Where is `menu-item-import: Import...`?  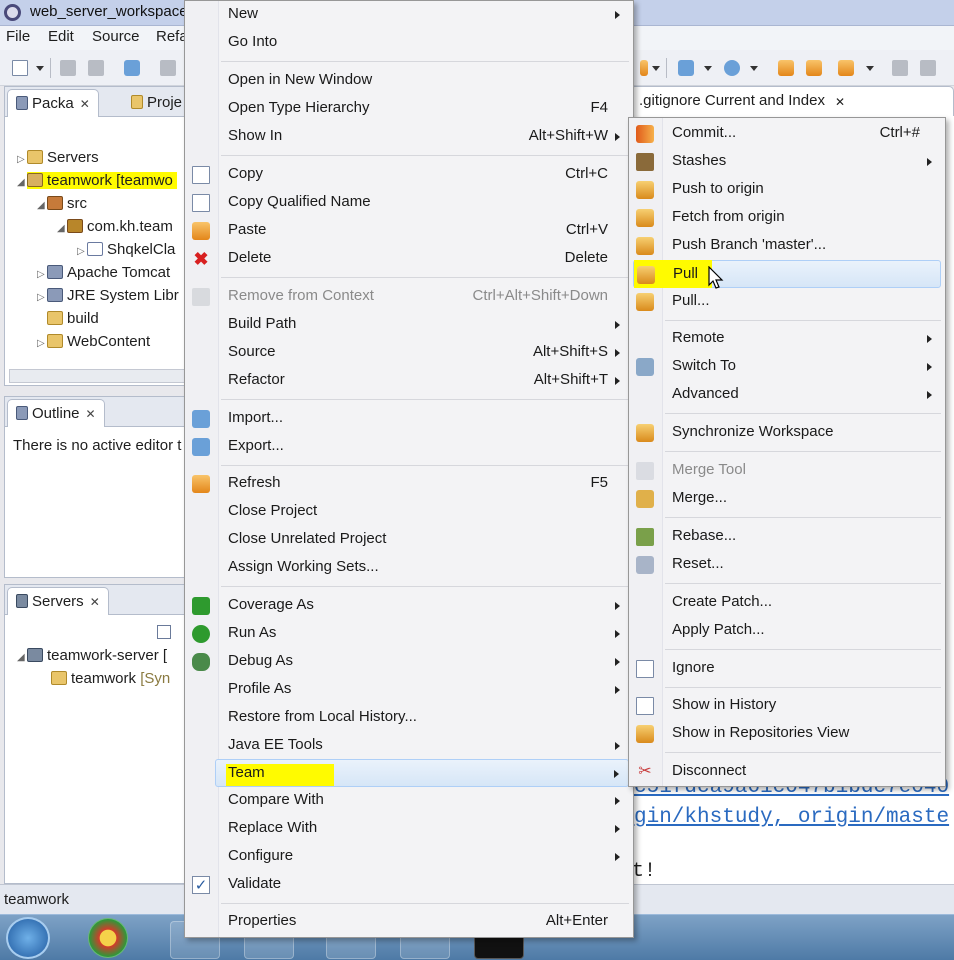 menu-item-import: Import... is located at coordinates (409, 419).